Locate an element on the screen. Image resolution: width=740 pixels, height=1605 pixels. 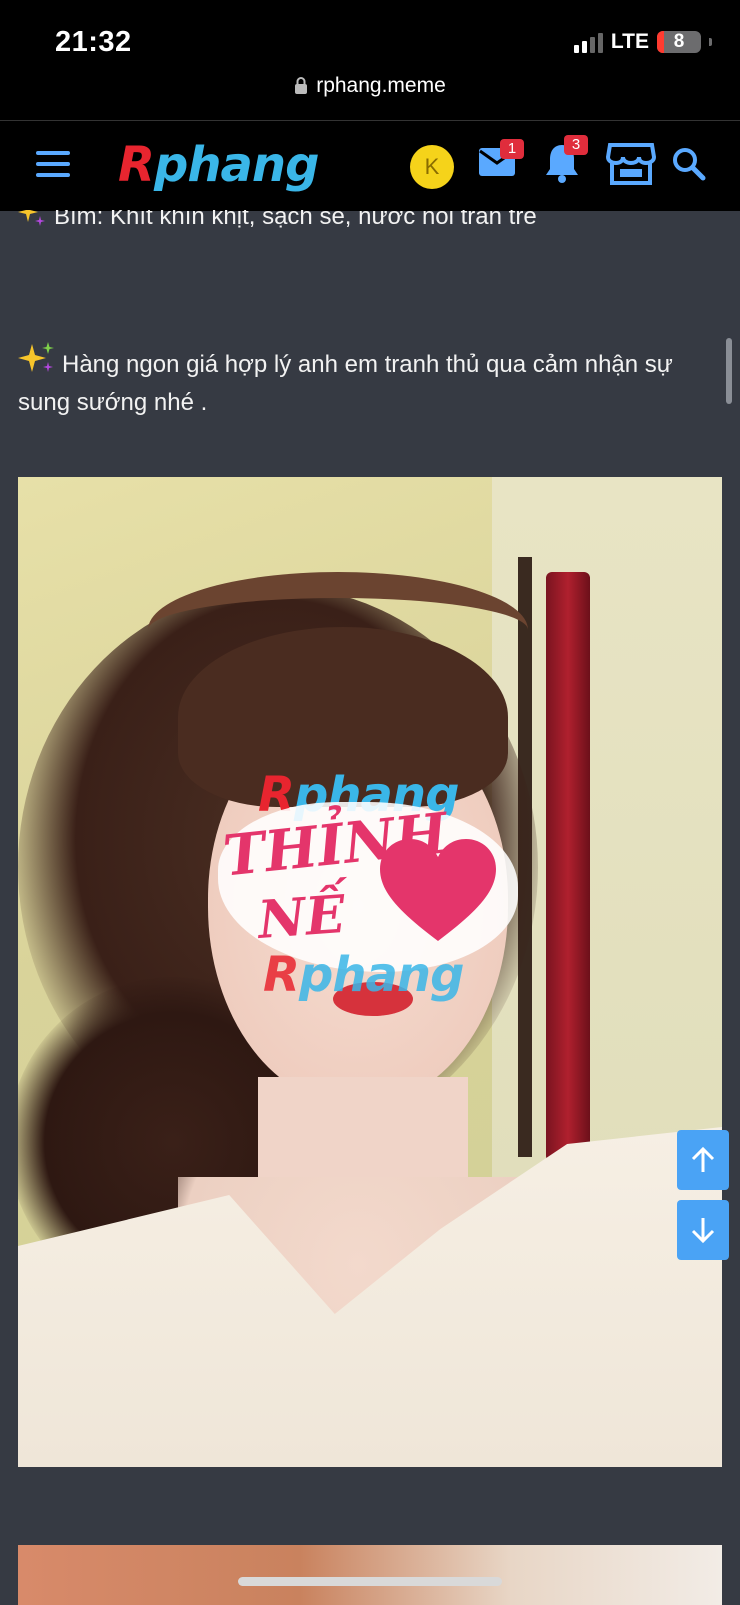
battery-level: 8 is located at coordinates (679, 41).